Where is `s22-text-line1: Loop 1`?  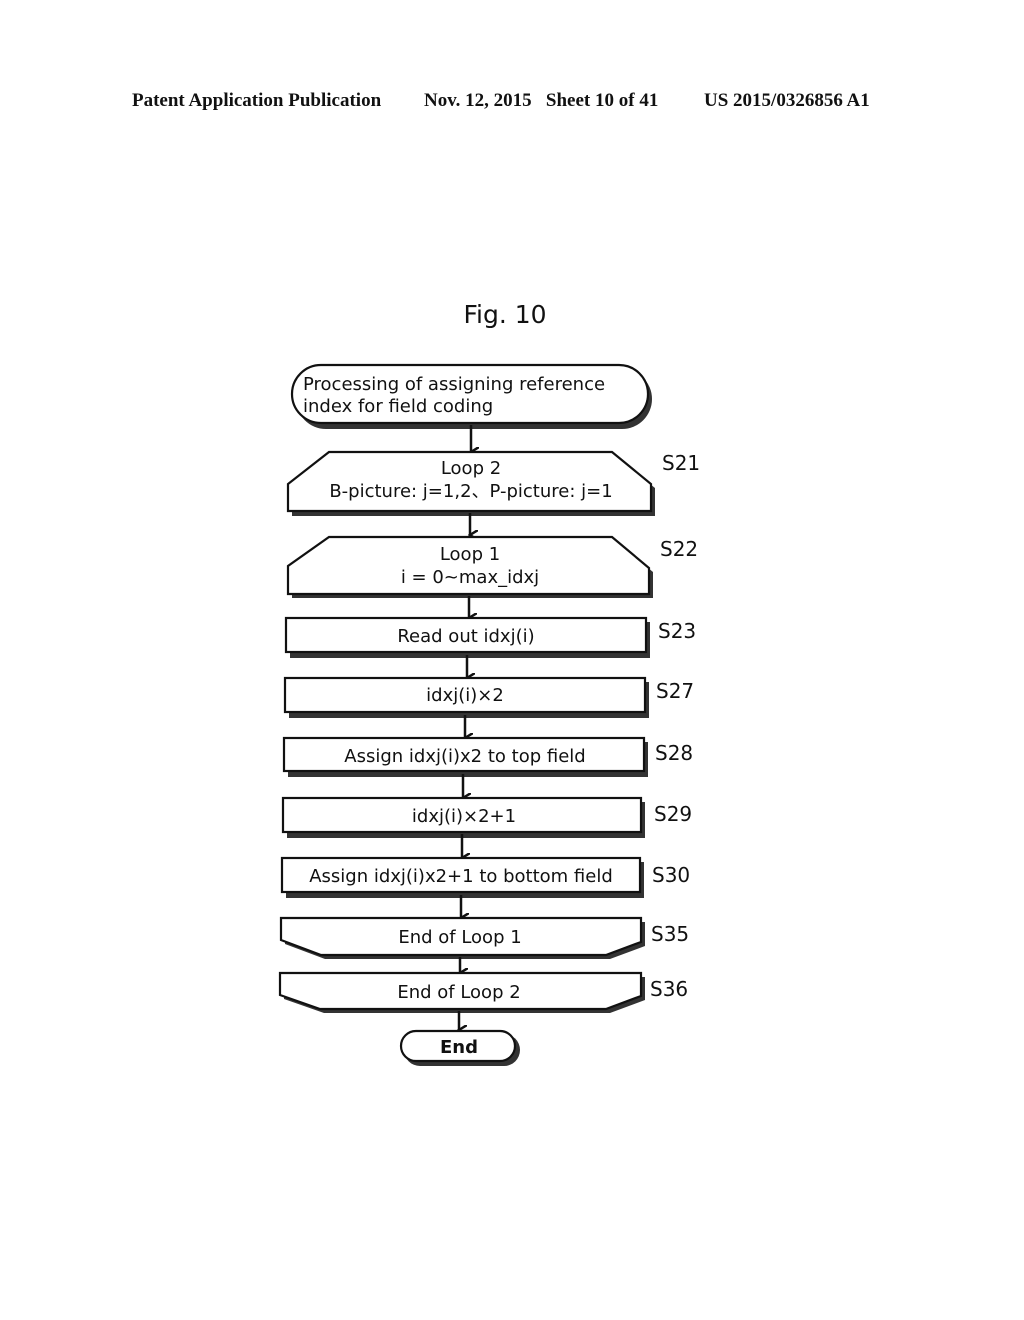
s22-text-line1: Loop 1 is located at coordinates (470, 554).